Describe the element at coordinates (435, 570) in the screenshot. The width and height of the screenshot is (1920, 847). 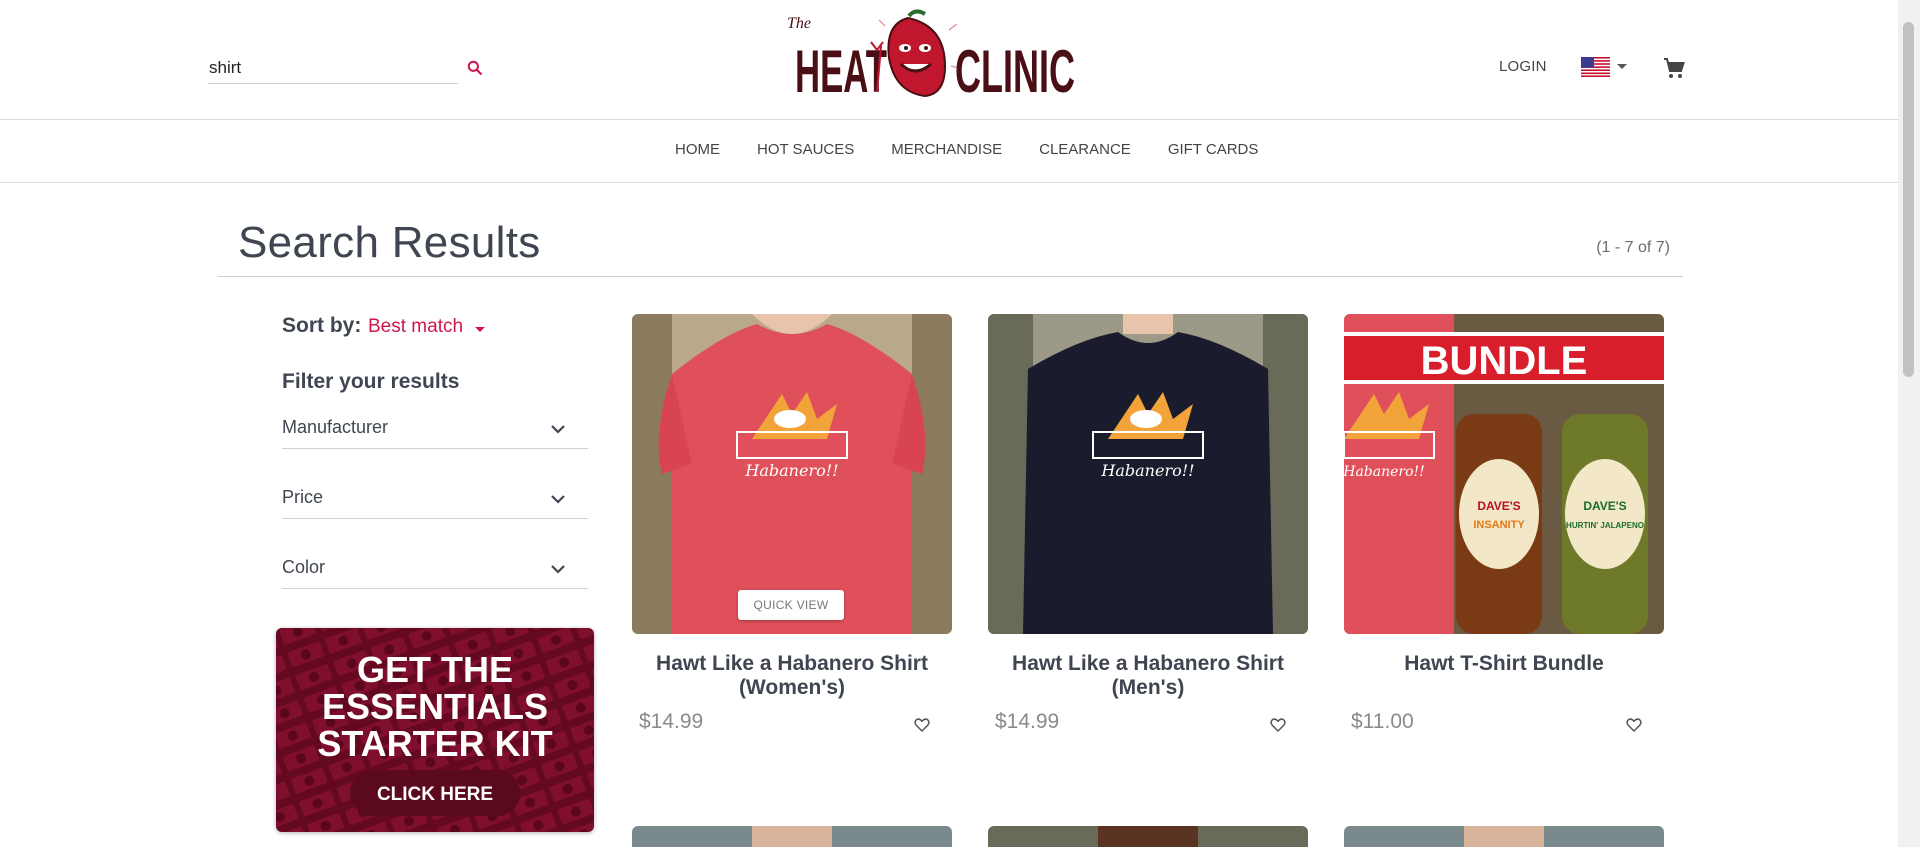
I see `facet-color: Color` at that location.